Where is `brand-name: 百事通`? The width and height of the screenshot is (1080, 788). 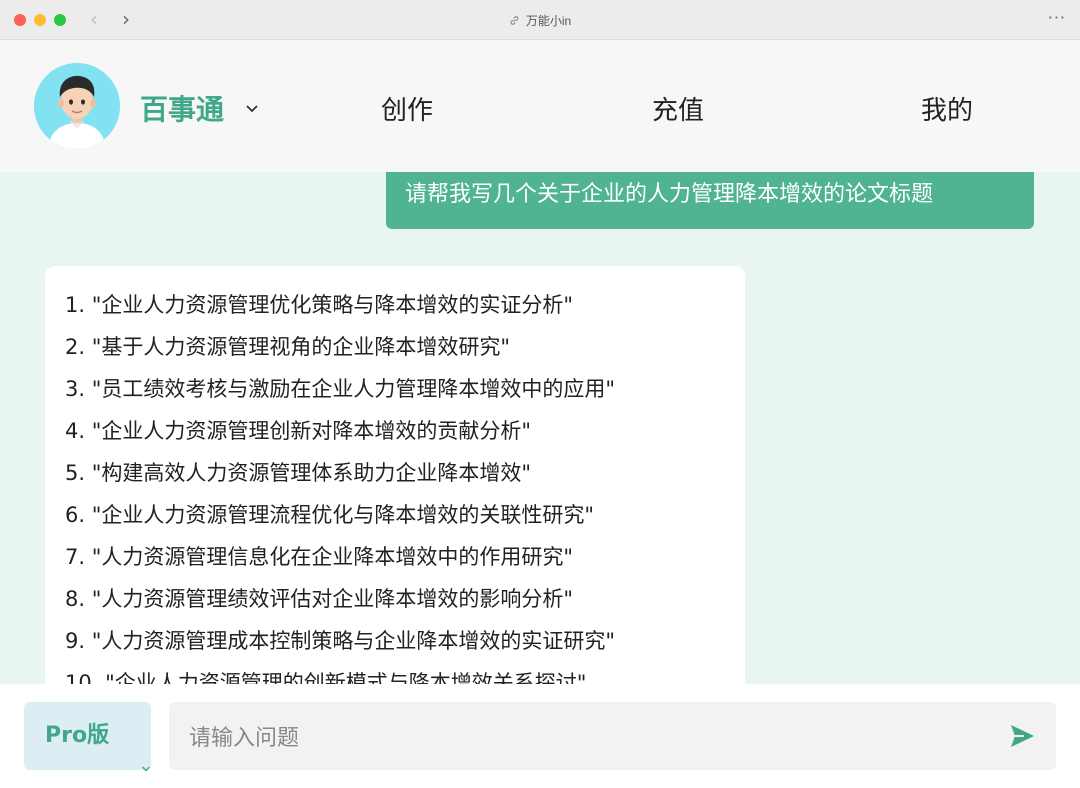 brand-name: 百事通 is located at coordinates (182, 108).